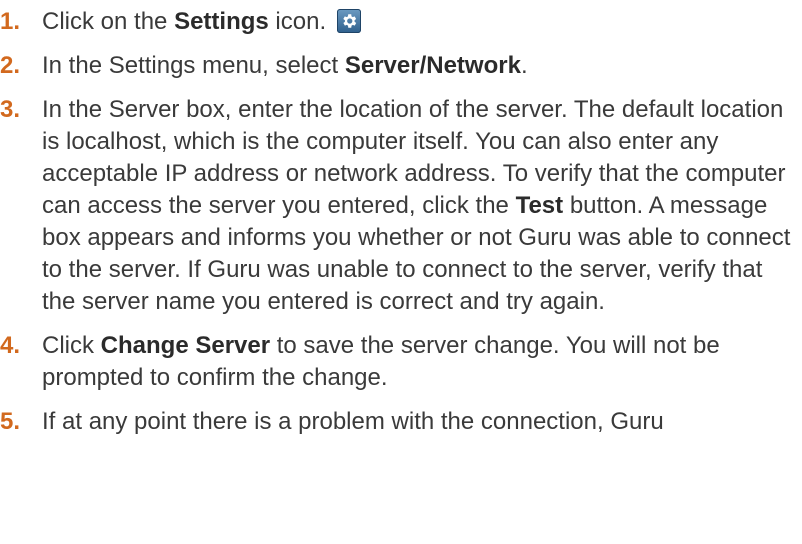  I want to click on step-number: 4., so click(10, 345).